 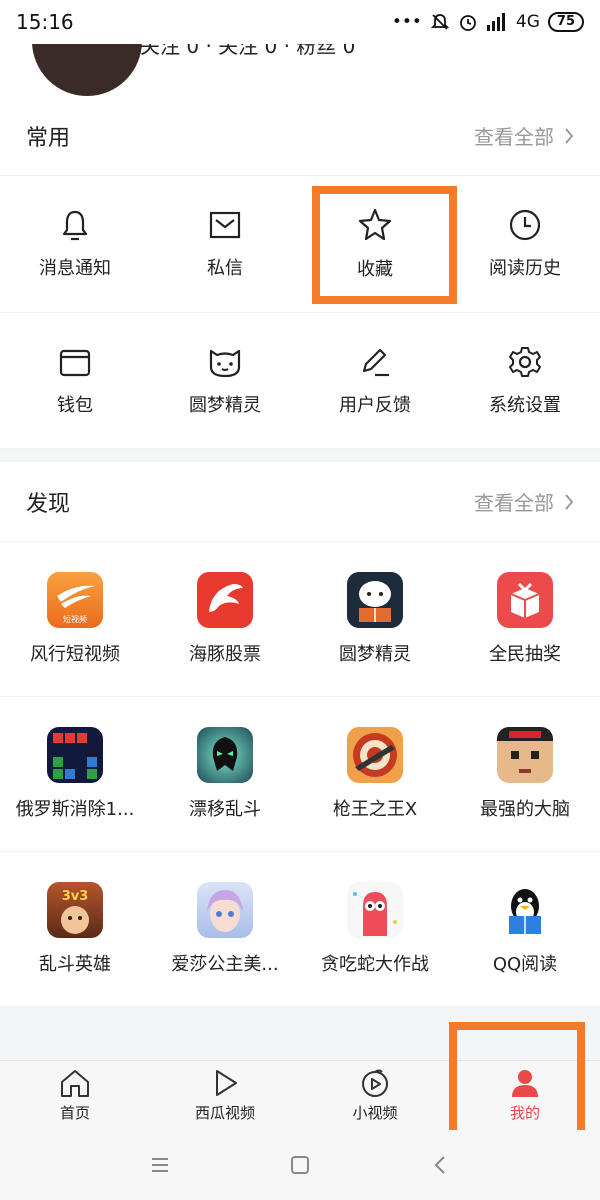 What do you see at coordinates (497, 22) in the screenshot?
I see `signal-icon` at bounding box center [497, 22].